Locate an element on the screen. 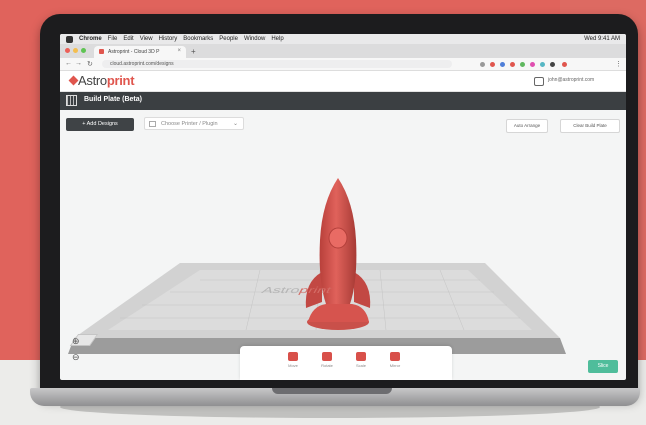 This screenshot has height=425, width=646. add-designs-button: + Add Designs is located at coordinates (100, 124).